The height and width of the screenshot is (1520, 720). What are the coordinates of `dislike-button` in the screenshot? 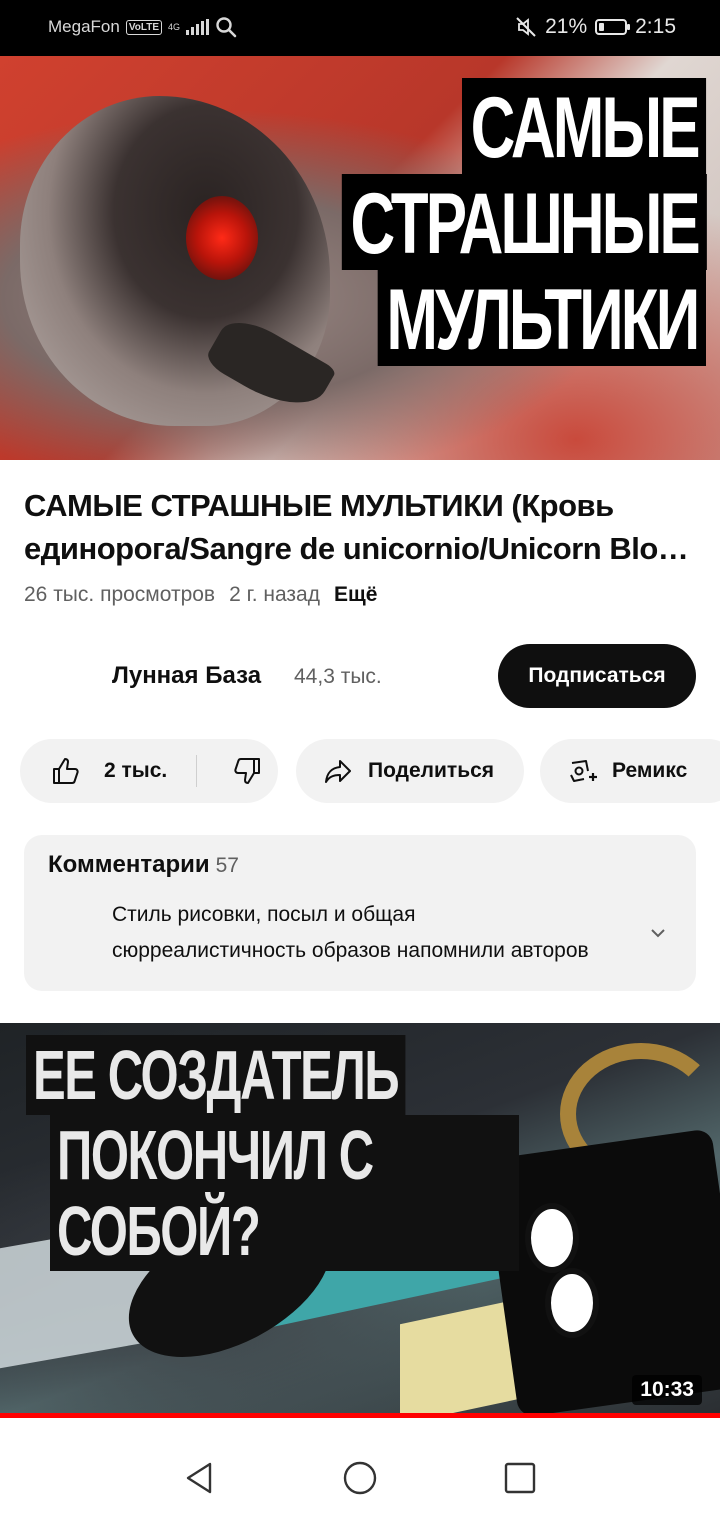 It's located at (247, 771).